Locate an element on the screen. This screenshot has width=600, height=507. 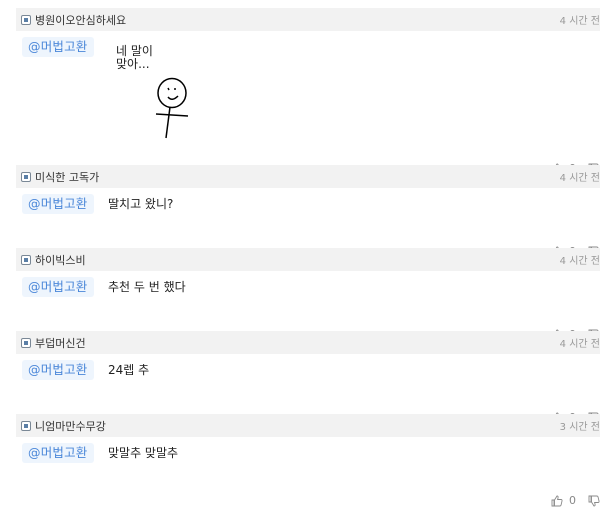
comment-author: 병원이오안심하세요 is located at coordinates (80, 20).